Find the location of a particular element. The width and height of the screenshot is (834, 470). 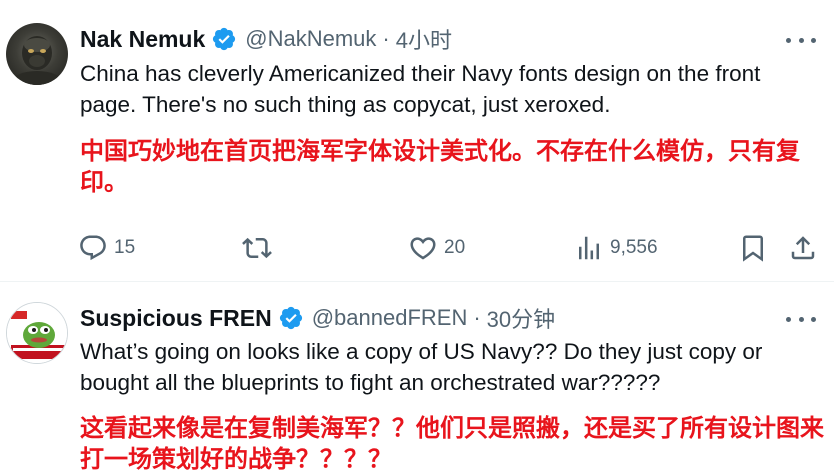

translation-text: 中国巧妙地在首页把海军字体设计美式化。不存在什么模仿，只有复印。 is located at coordinates (440, 166).